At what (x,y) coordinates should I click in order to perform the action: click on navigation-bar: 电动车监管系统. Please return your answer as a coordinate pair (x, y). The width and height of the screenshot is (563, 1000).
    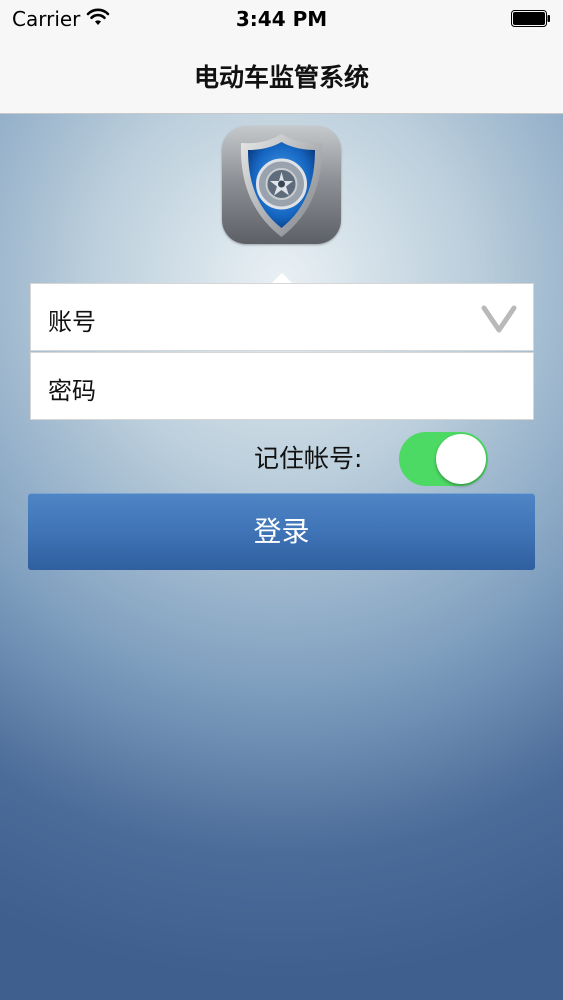
    Looking at the image, I should click on (281, 77).